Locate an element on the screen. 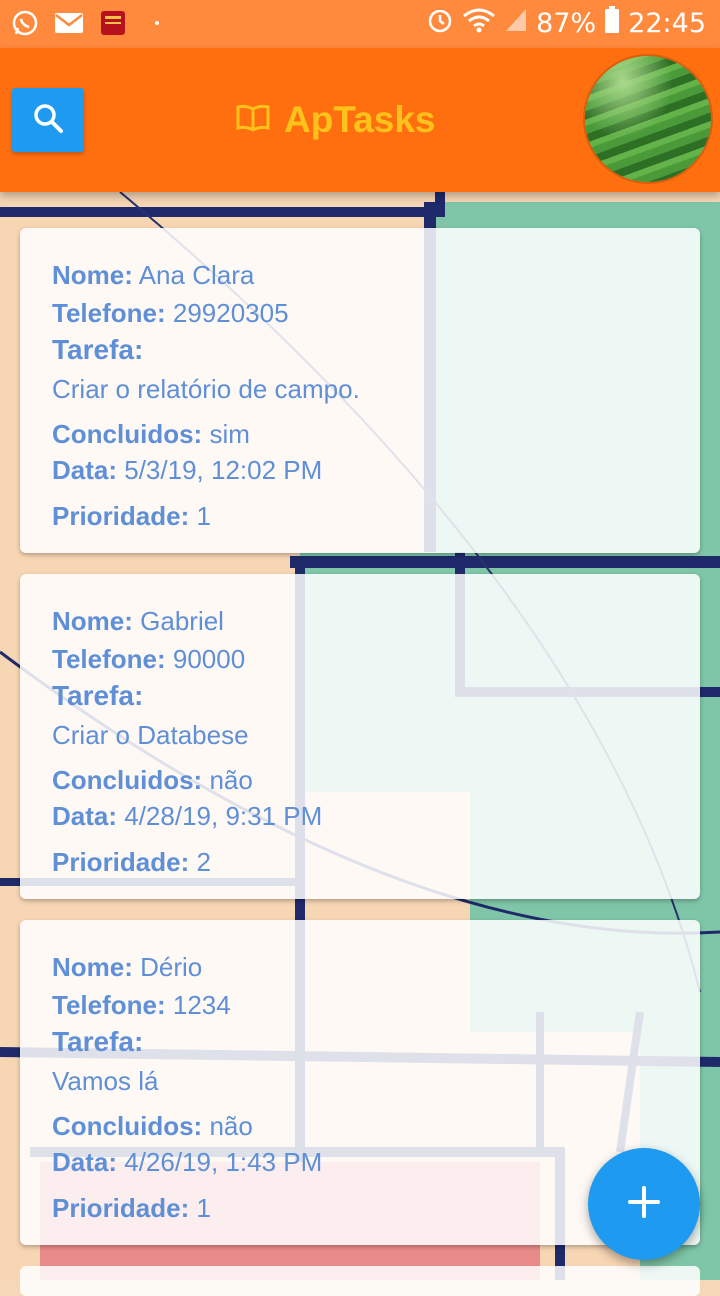  app-title-text: ApTasks is located at coordinates (360, 119).